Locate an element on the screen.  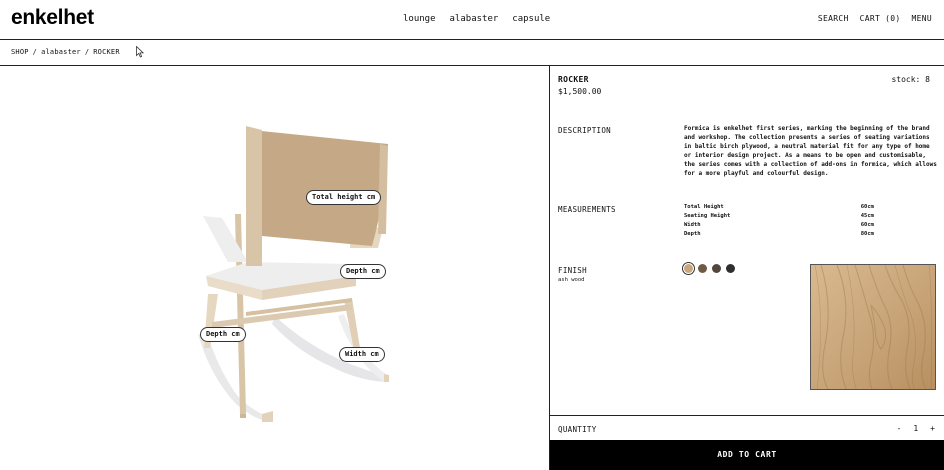
quantity-bar: QUANTITY - 1 + is located at coordinates (747, 427).